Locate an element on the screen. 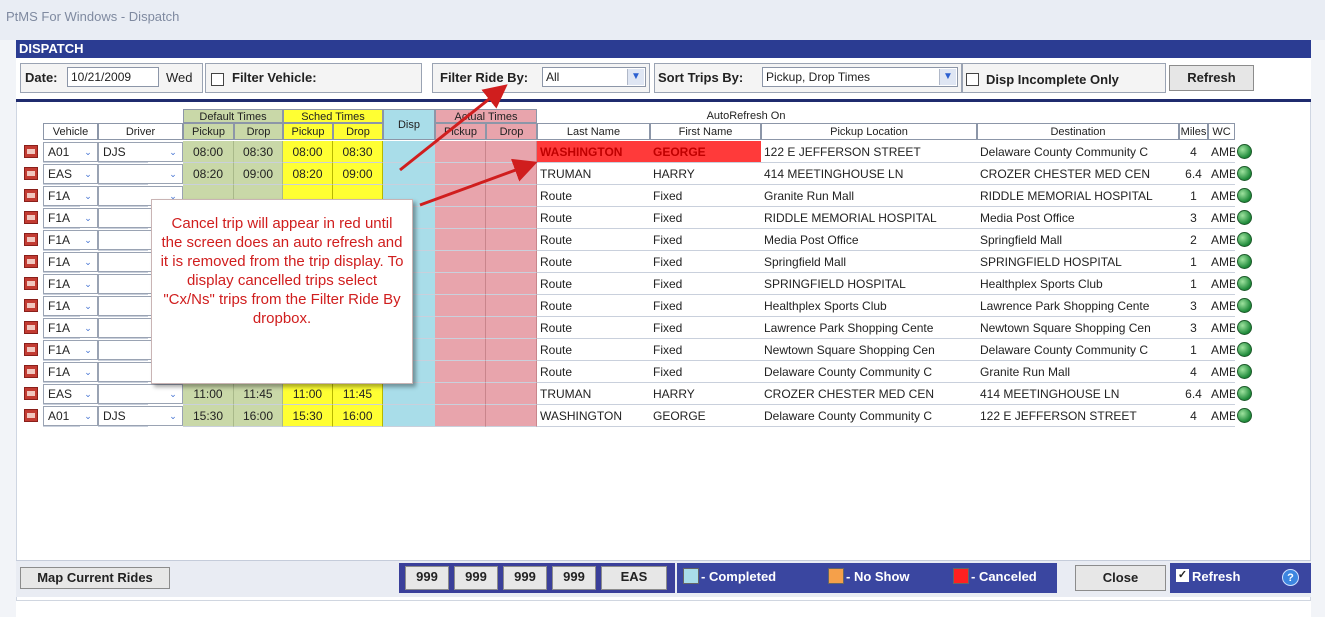 This screenshot has width=1325, height=617. auto-refresh-label: Refresh is located at coordinates (1216, 576).